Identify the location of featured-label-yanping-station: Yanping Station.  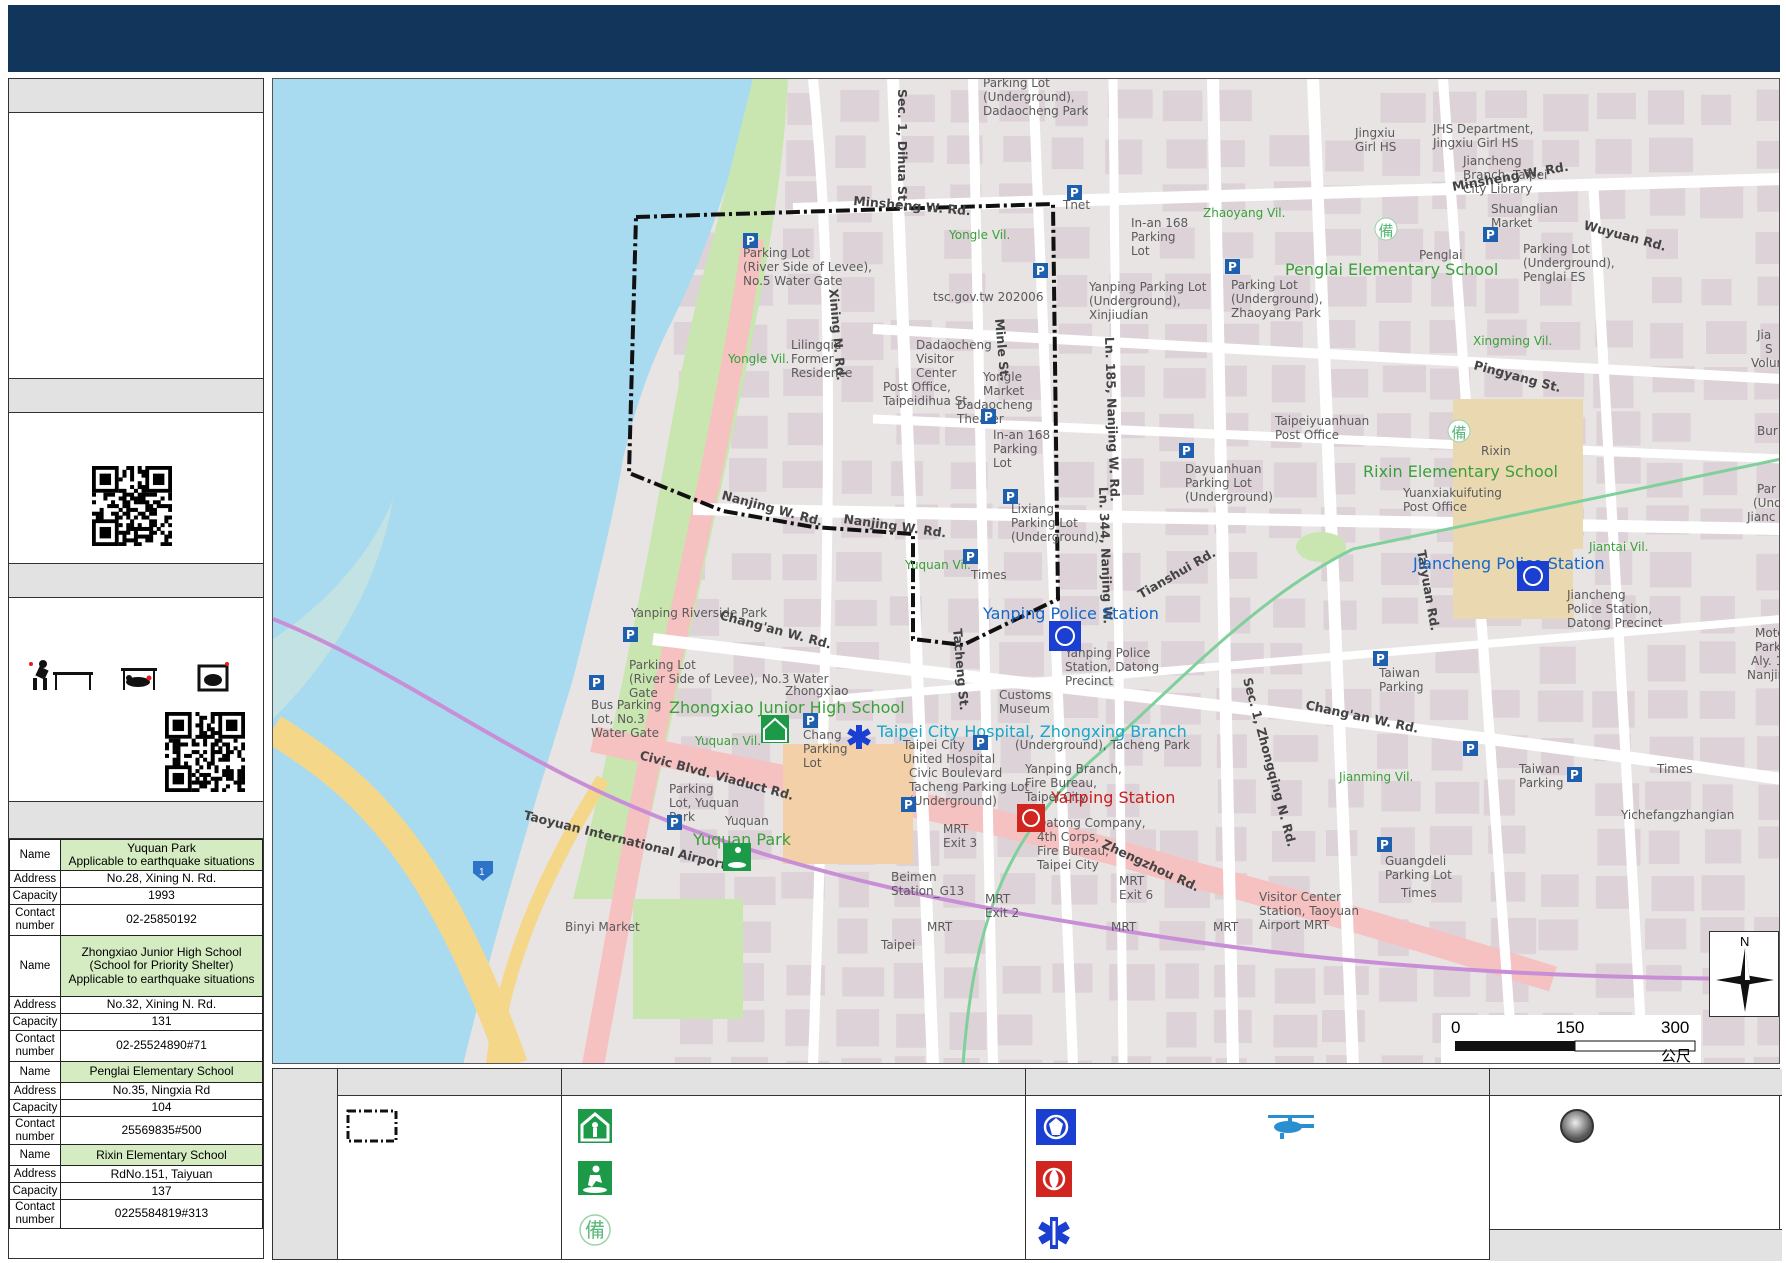
(1112, 797).